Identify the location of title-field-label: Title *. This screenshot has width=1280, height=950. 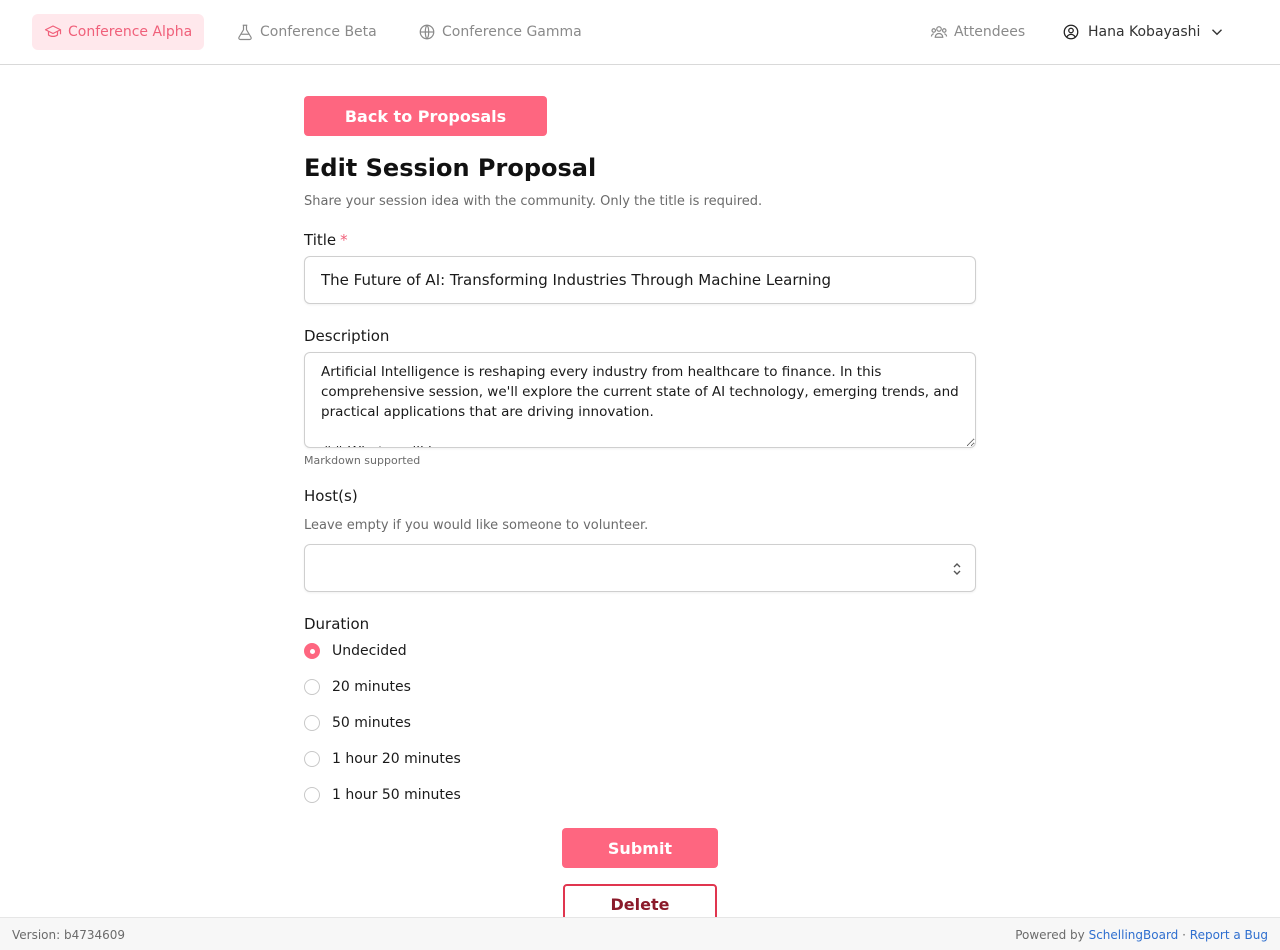
(326, 240).